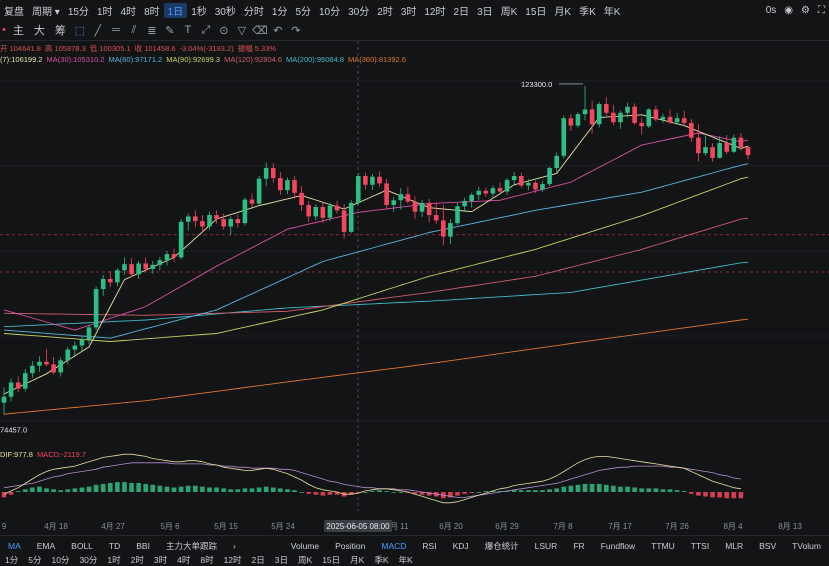  What do you see at coordinates (46, 546) in the screenshot?
I see `indicator-tab-1: EMA` at bounding box center [46, 546].